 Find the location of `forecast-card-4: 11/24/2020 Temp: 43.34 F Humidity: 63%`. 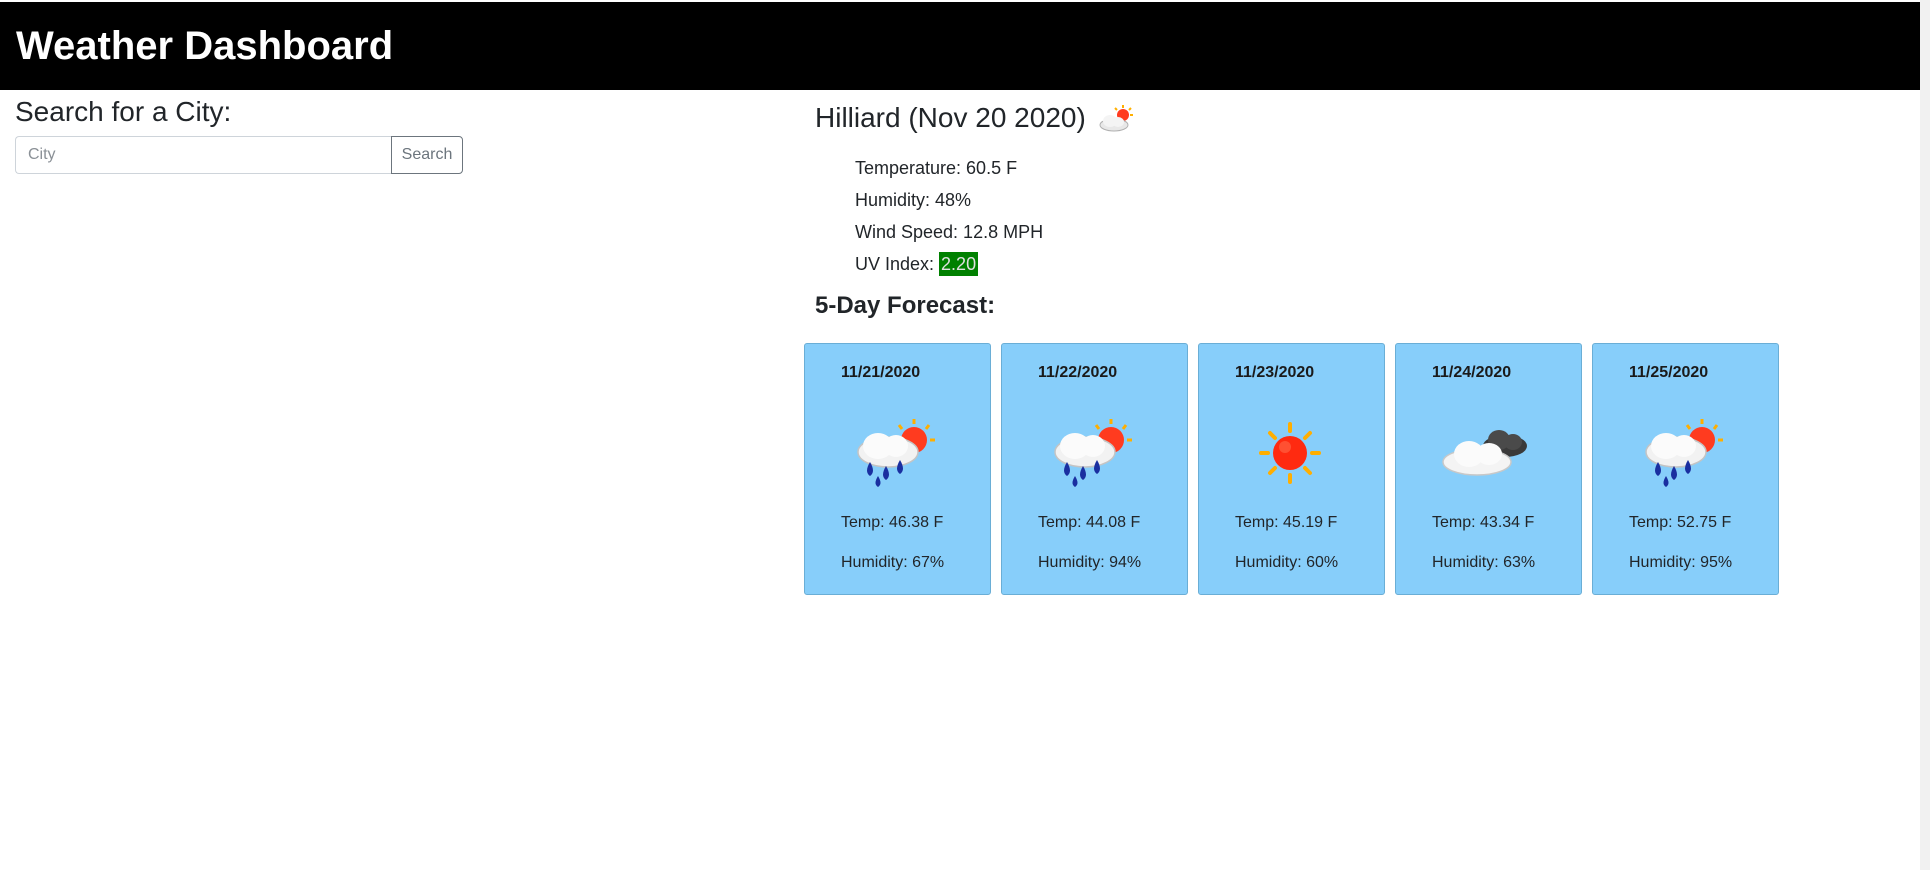

forecast-card-4: 11/24/2020 Temp: 43.34 F Humidity: 63% is located at coordinates (1488, 469).